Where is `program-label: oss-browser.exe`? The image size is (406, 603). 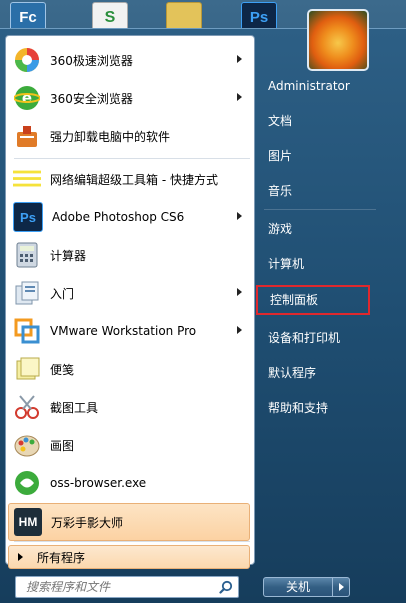 program-label: oss-browser.exe is located at coordinates (98, 483).